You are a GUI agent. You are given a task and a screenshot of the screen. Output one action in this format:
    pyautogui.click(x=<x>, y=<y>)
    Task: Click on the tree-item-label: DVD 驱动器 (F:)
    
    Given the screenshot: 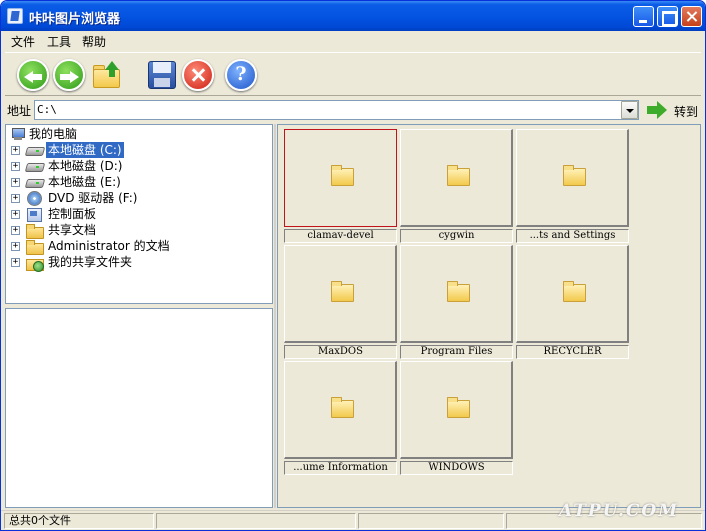 What is the action you would take?
    pyautogui.click(x=93, y=198)
    